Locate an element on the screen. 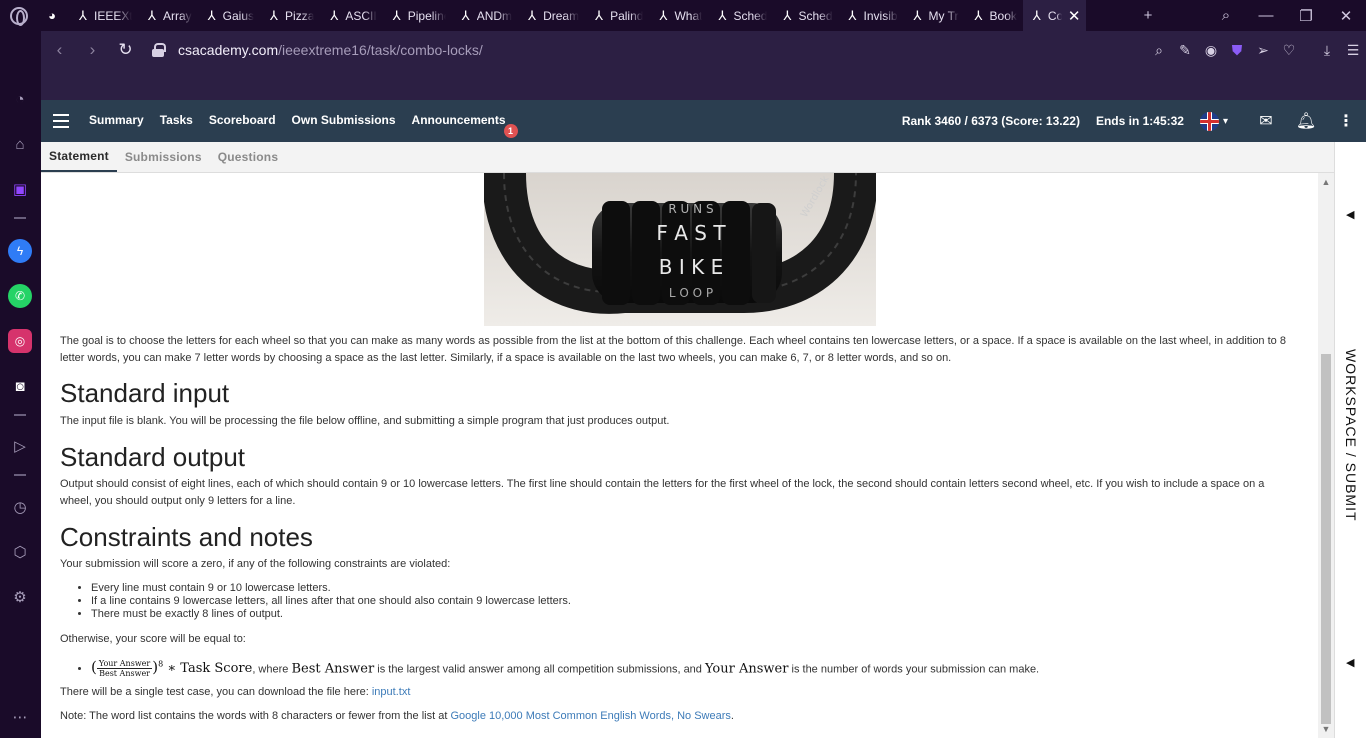  chevron-down-icon: ▾ is located at coordinates (1225, 121).